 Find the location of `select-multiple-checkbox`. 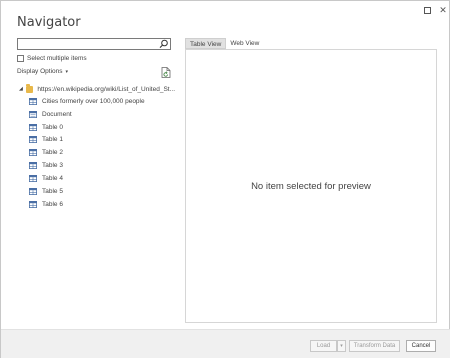

select-multiple-checkbox is located at coordinates (20, 58).